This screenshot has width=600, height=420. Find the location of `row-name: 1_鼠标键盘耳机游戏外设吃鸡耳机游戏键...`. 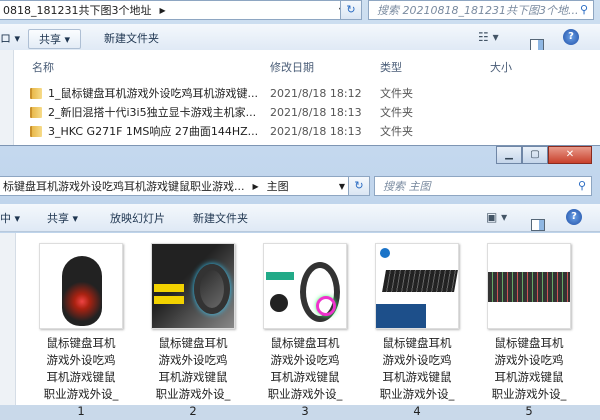

row-name: 1_鼠标键盘耳机游戏外设吃鸡耳机游戏键... is located at coordinates (153, 93).